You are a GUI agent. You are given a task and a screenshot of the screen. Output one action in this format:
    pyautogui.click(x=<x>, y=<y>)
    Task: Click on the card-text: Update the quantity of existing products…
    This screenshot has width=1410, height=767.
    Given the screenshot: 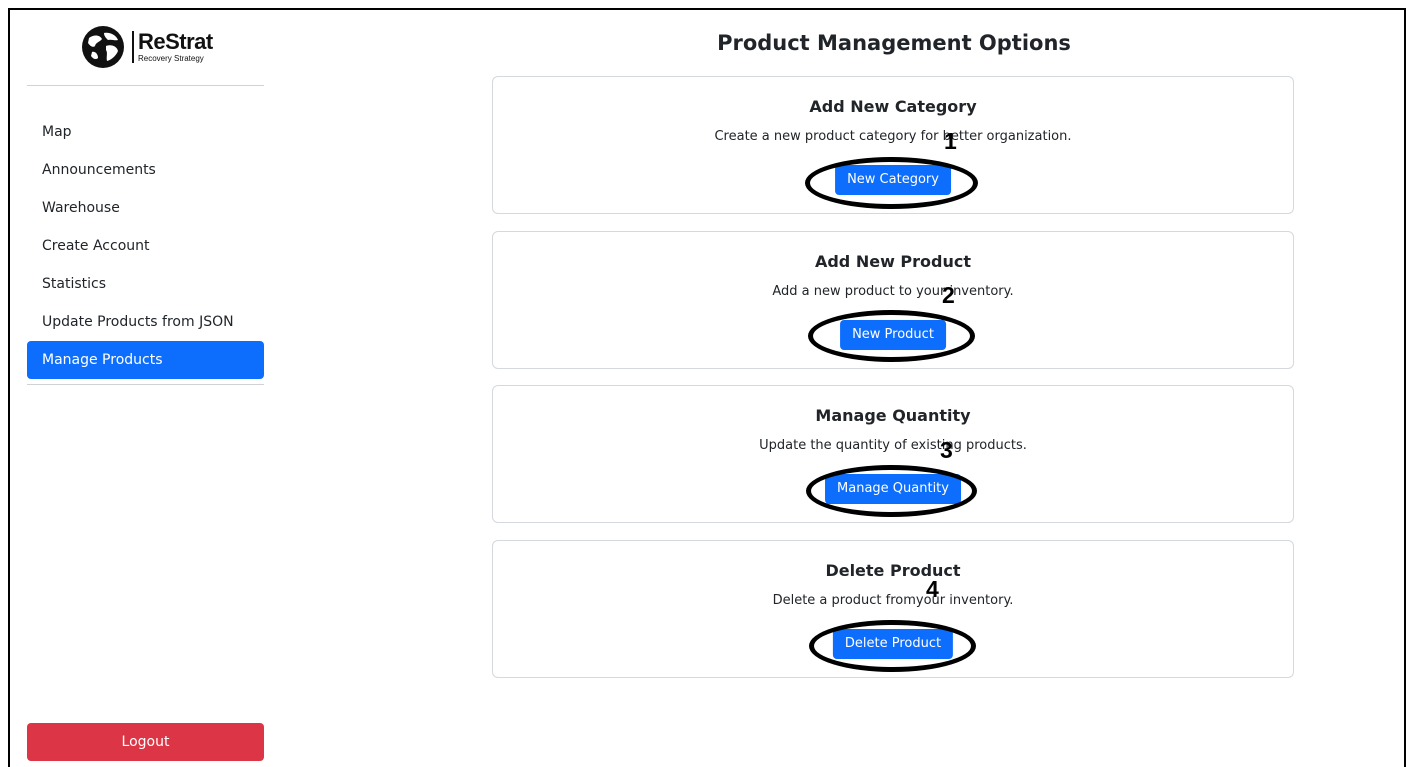 What is the action you would take?
    pyautogui.click(x=893, y=445)
    